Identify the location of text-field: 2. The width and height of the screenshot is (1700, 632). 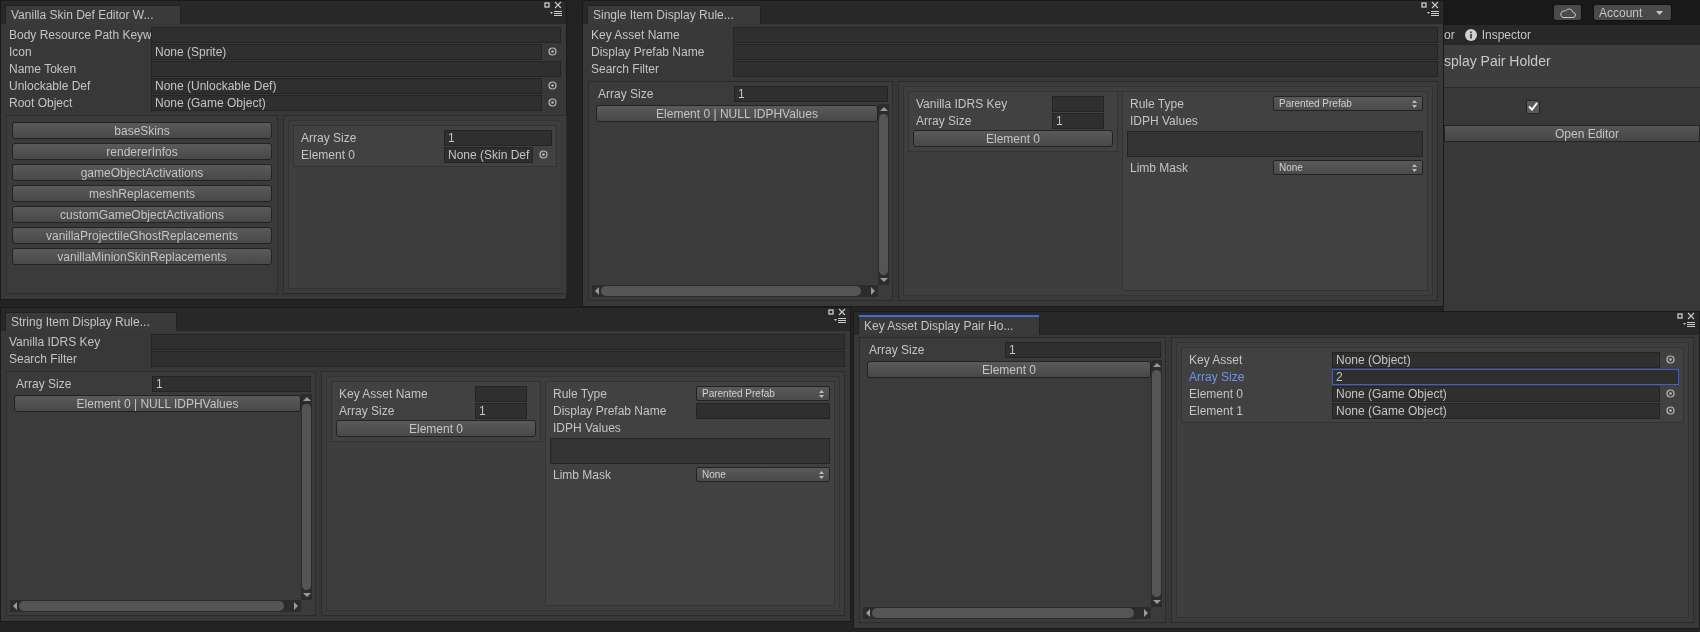
(1505, 376).